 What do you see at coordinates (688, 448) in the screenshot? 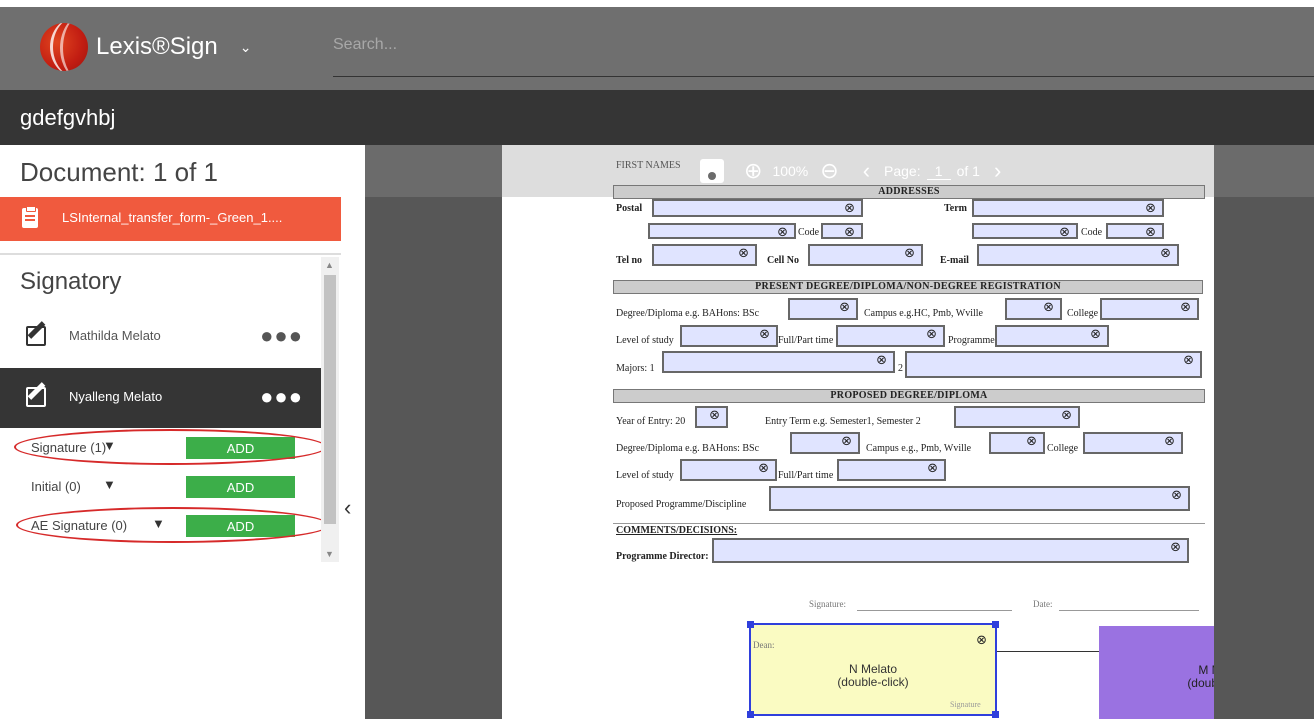
I see `label-degree: Degree/Diploma e.g. BAHons: BSc` at bounding box center [688, 448].